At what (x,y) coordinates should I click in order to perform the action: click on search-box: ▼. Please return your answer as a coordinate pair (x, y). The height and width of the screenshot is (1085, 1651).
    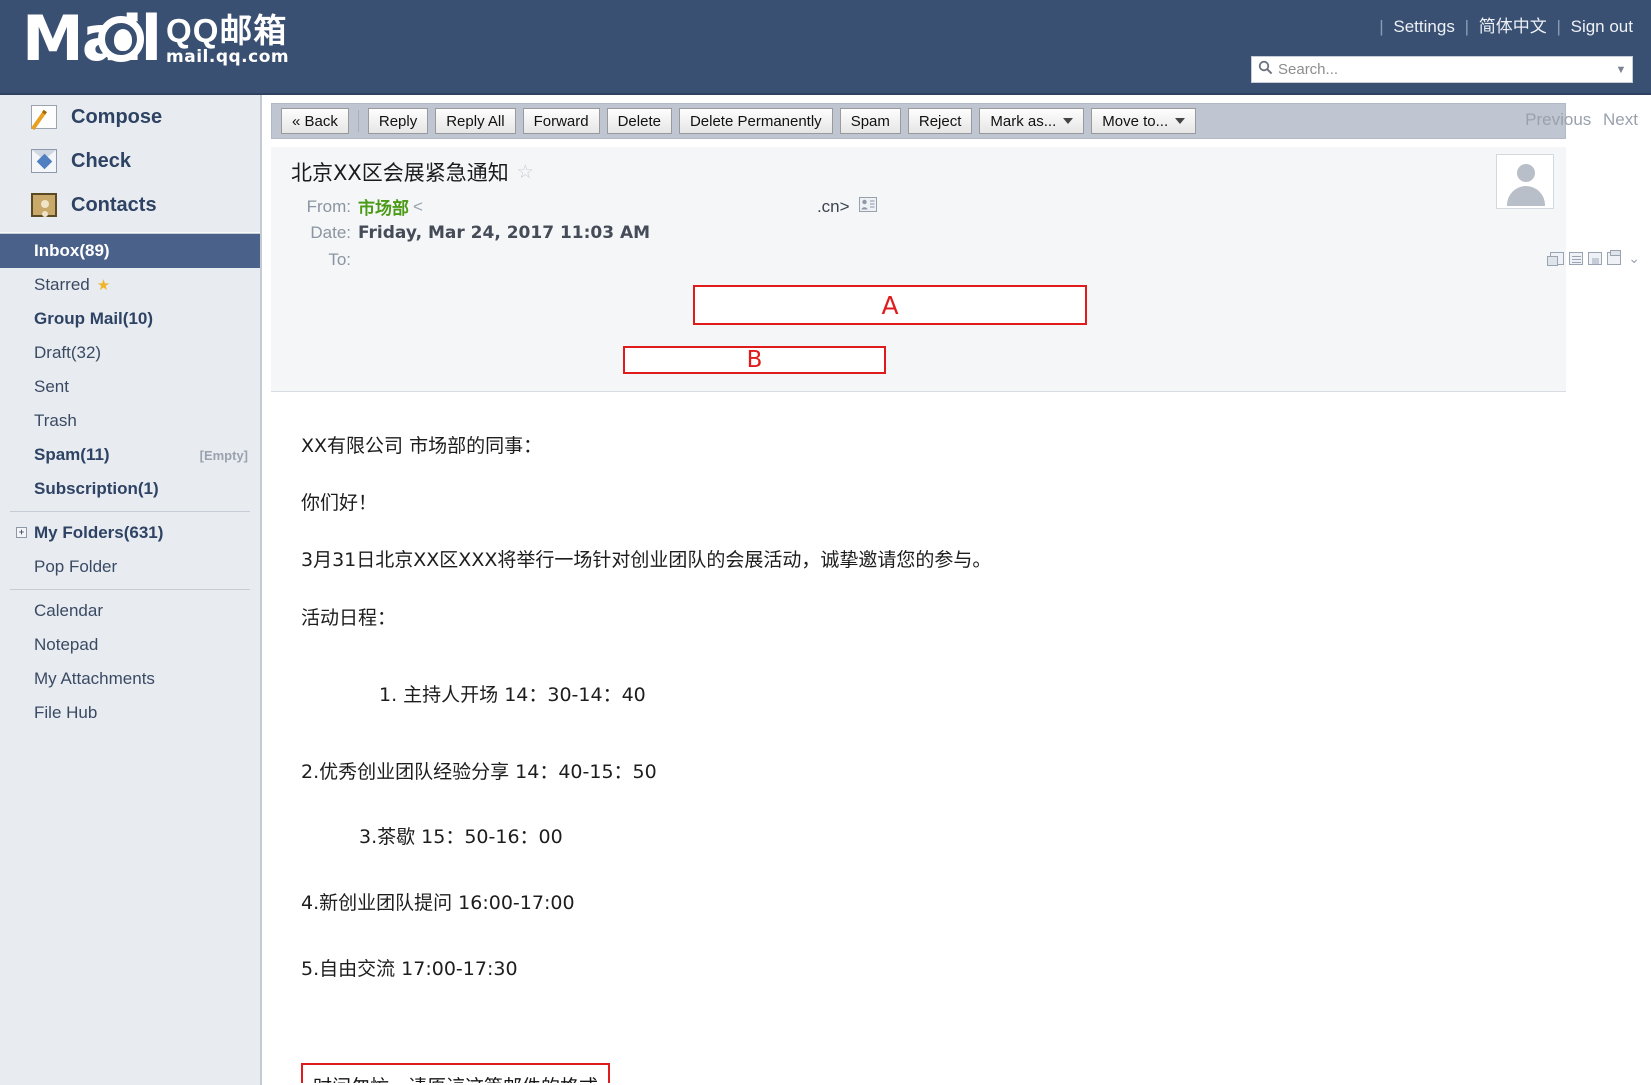
    Looking at the image, I should click on (1442, 69).